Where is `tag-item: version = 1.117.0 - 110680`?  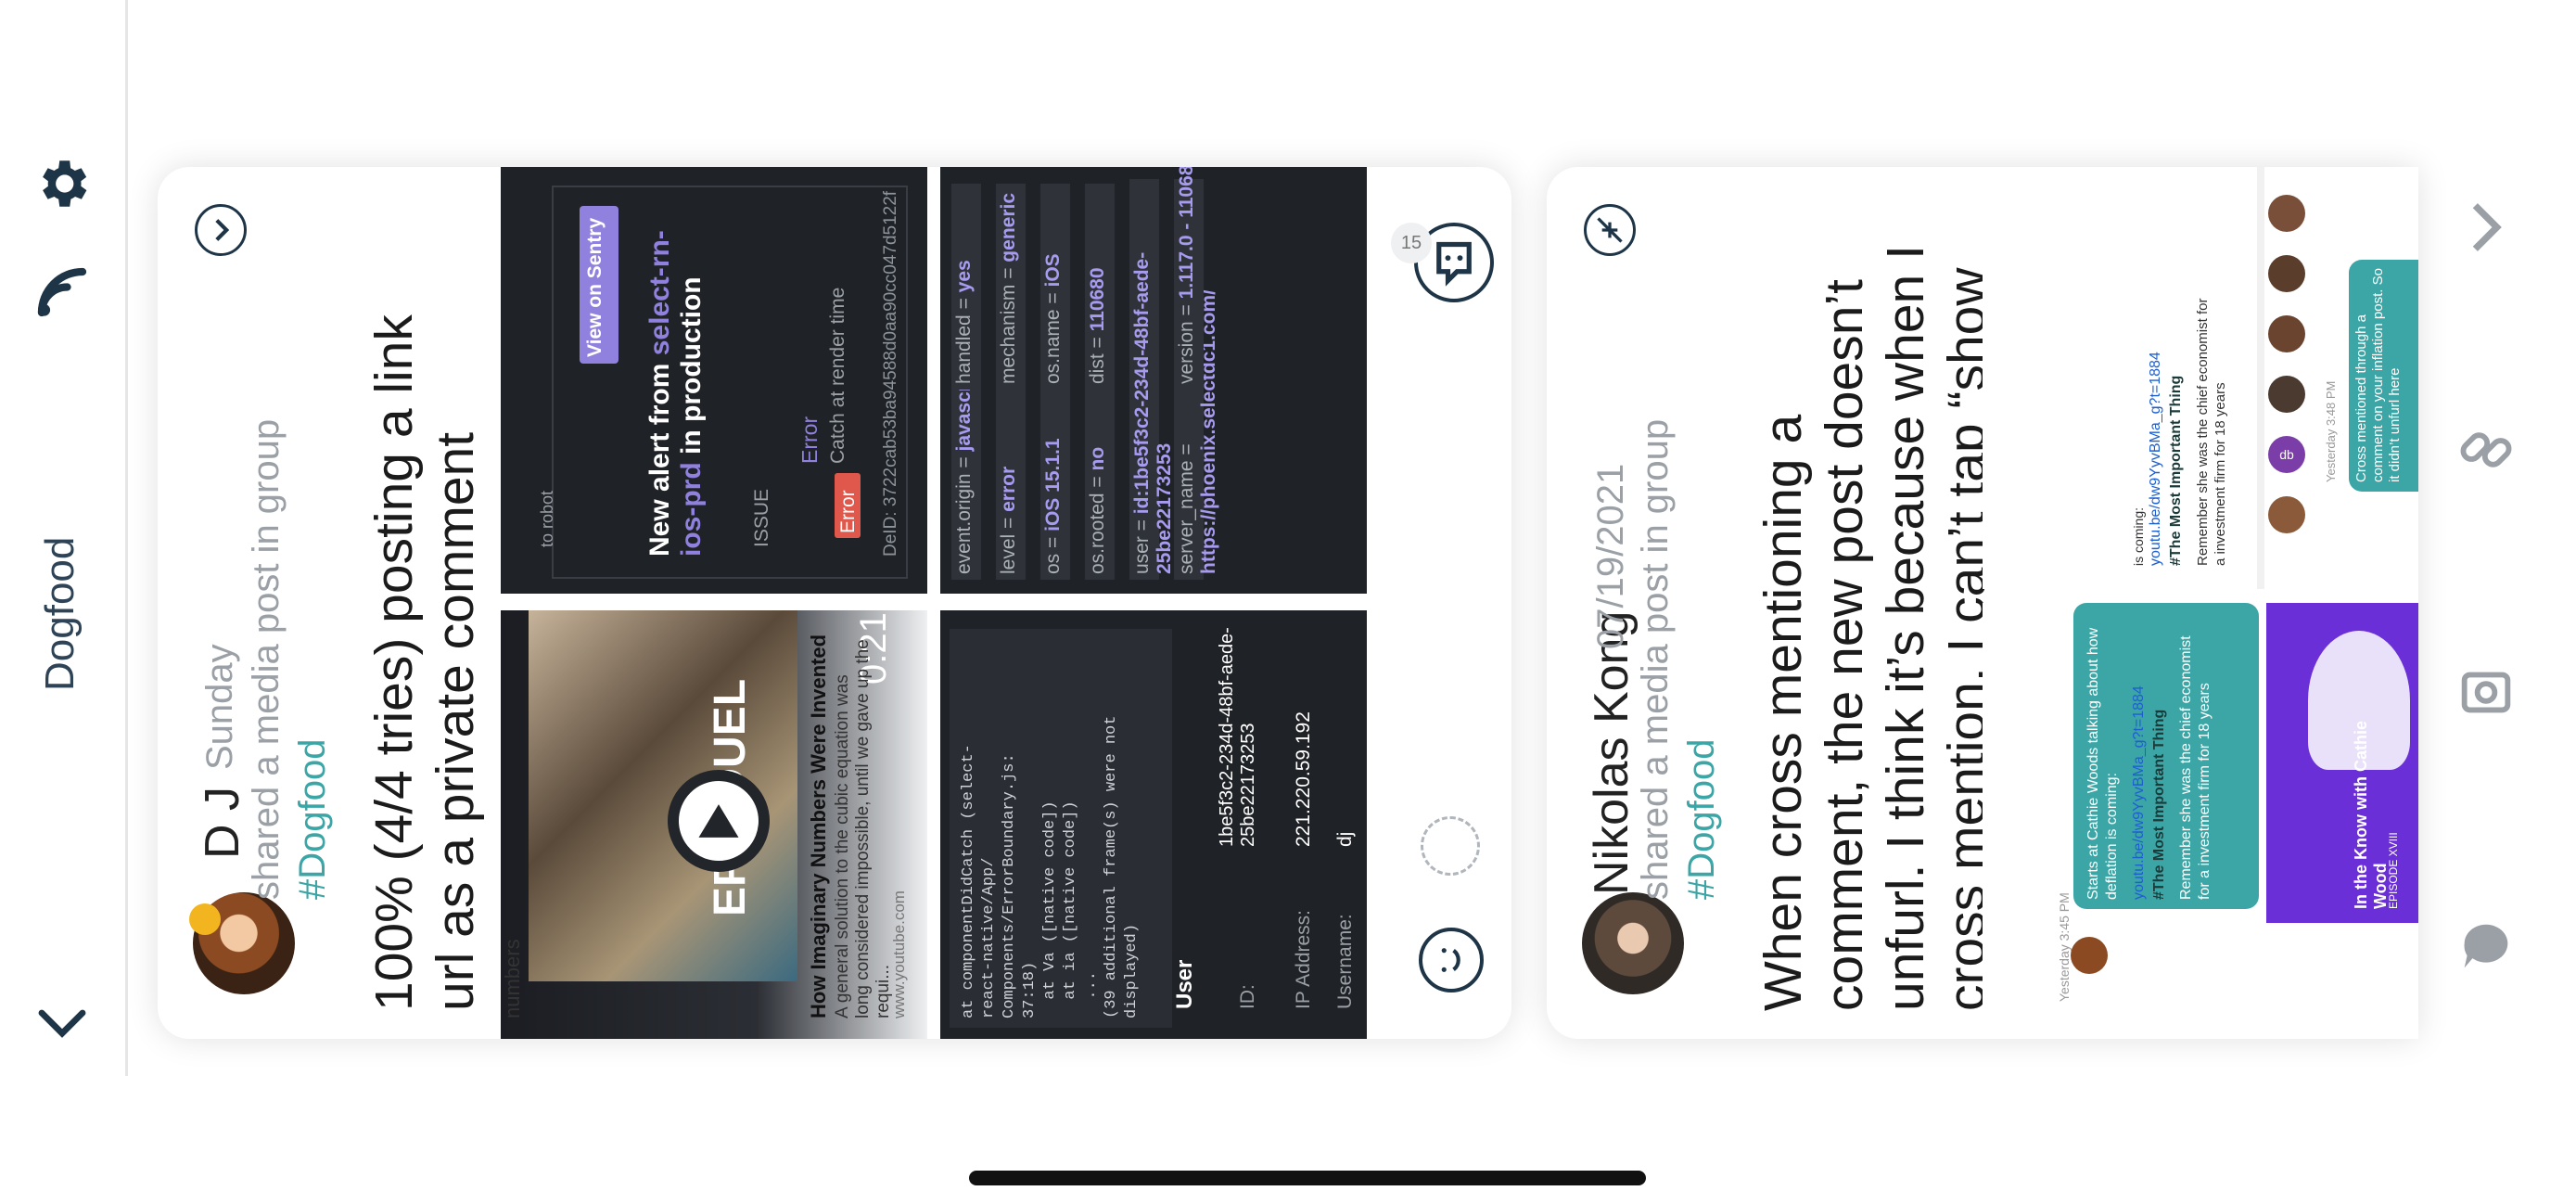 tag-item: version = 1.117.0 - 110680 is located at coordinates (1189, 278).